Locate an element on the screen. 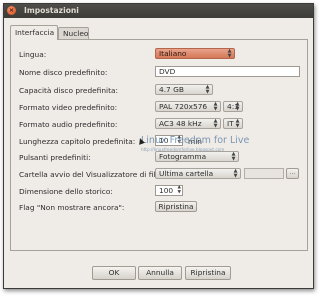 This screenshot has width=320, height=296. history-size-value: 100 is located at coordinates (166, 190).